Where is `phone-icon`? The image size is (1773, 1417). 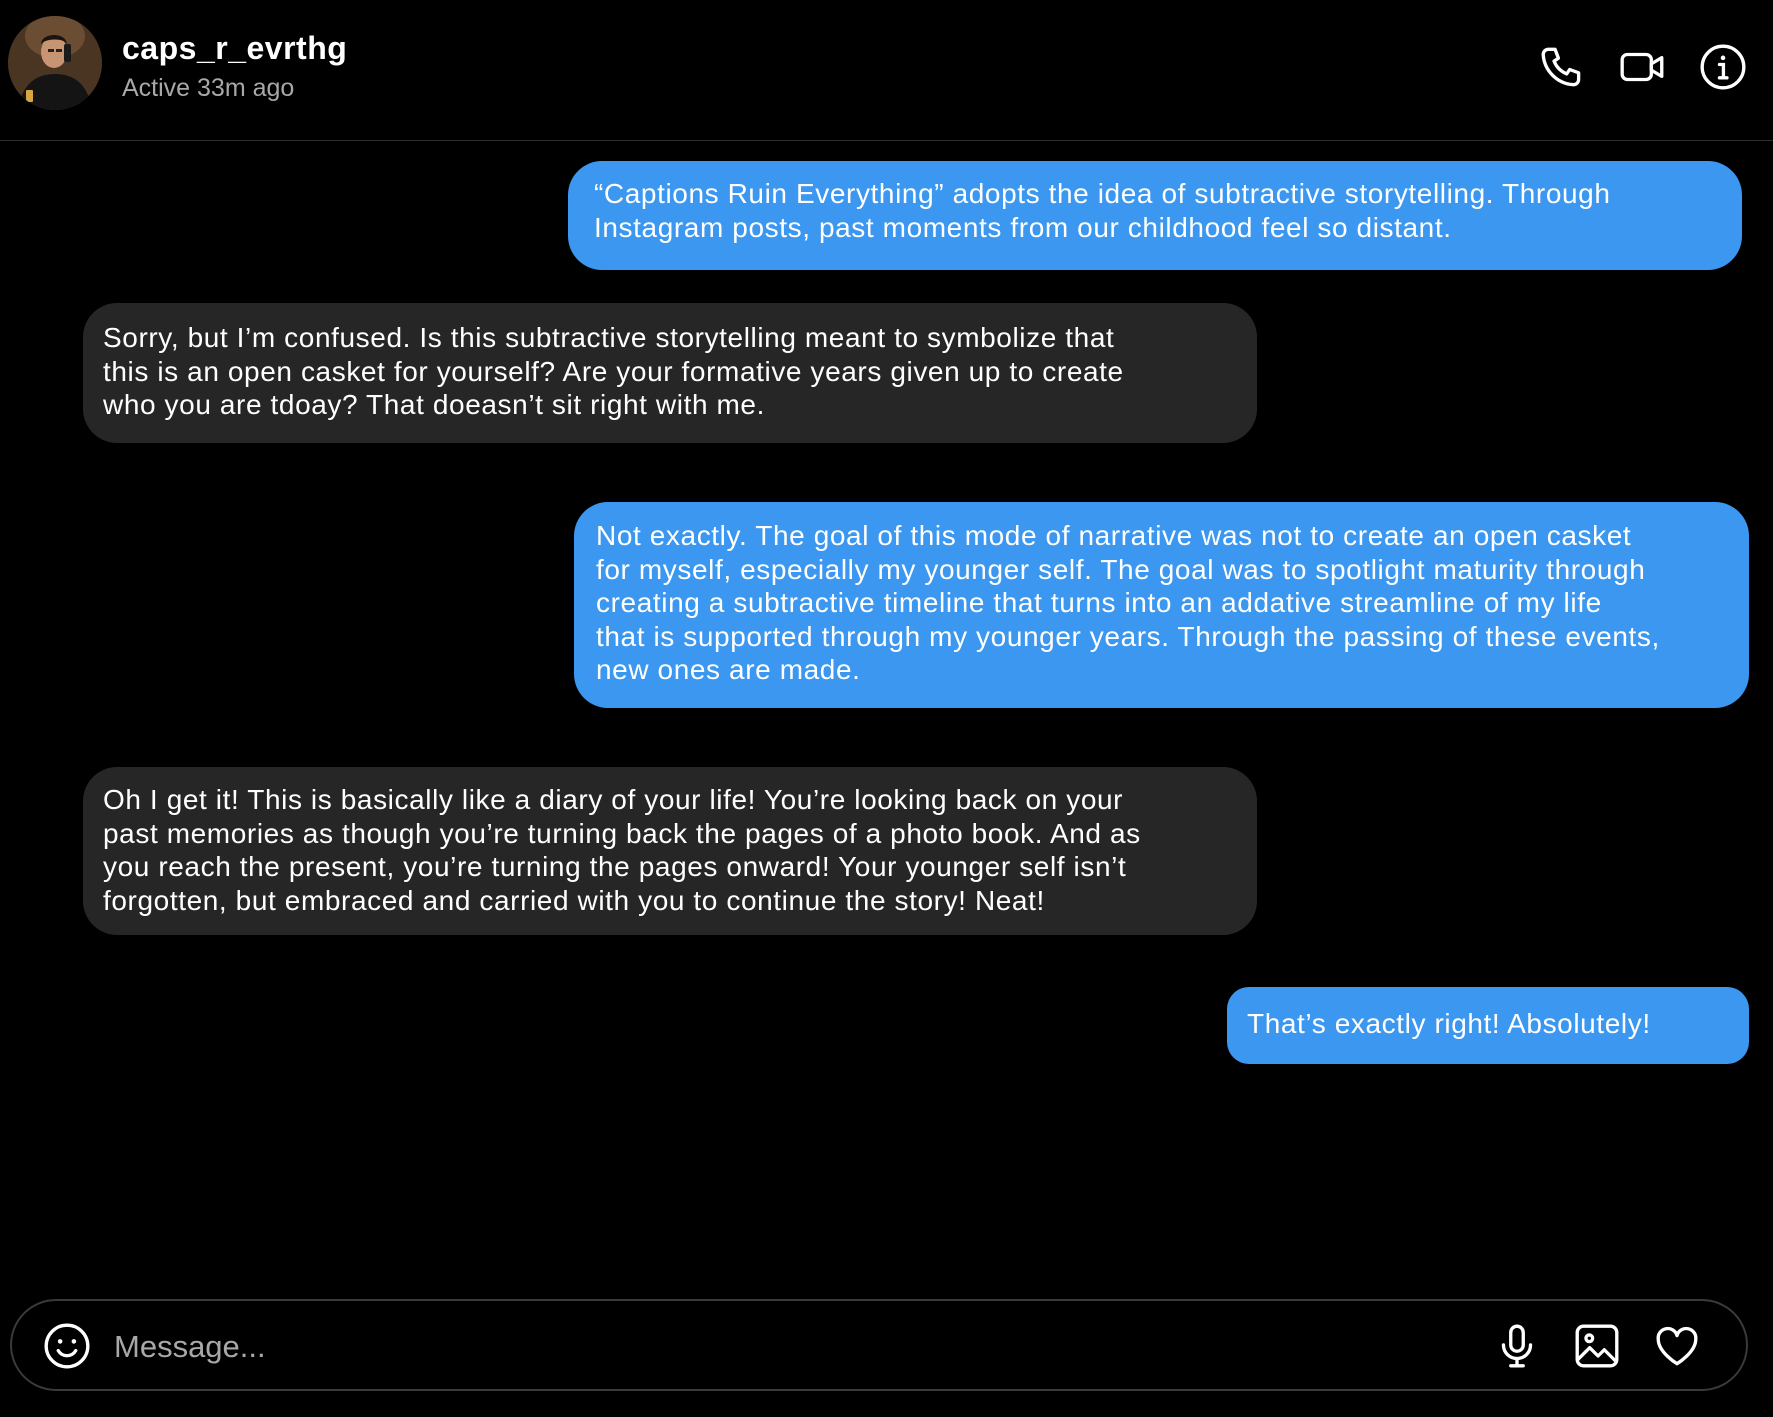
phone-icon is located at coordinates (1563, 67).